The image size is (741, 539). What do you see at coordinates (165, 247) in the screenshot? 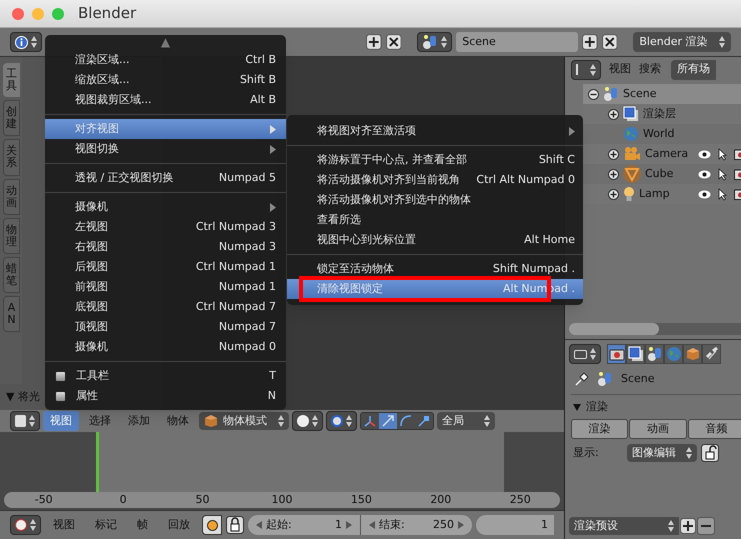
I see `menu-item: 右视图 Numpad 3` at bounding box center [165, 247].